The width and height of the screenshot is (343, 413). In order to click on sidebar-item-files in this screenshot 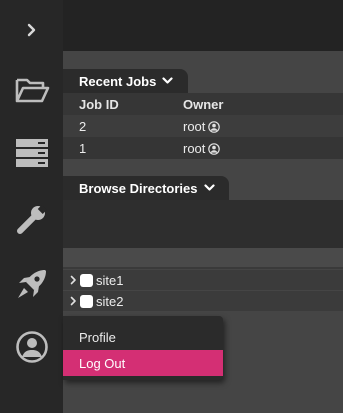, I will do `click(31, 90)`.